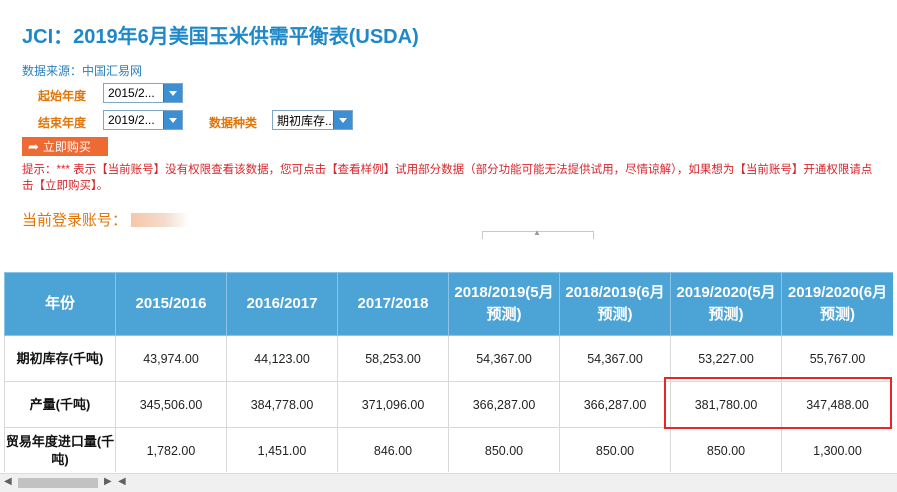 Image resolution: width=897 pixels, height=492 pixels. What do you see at coordinates (171, 358) in the screenshot?
I see `table-cell: 43,974.00` at bounding box center [171, 358].